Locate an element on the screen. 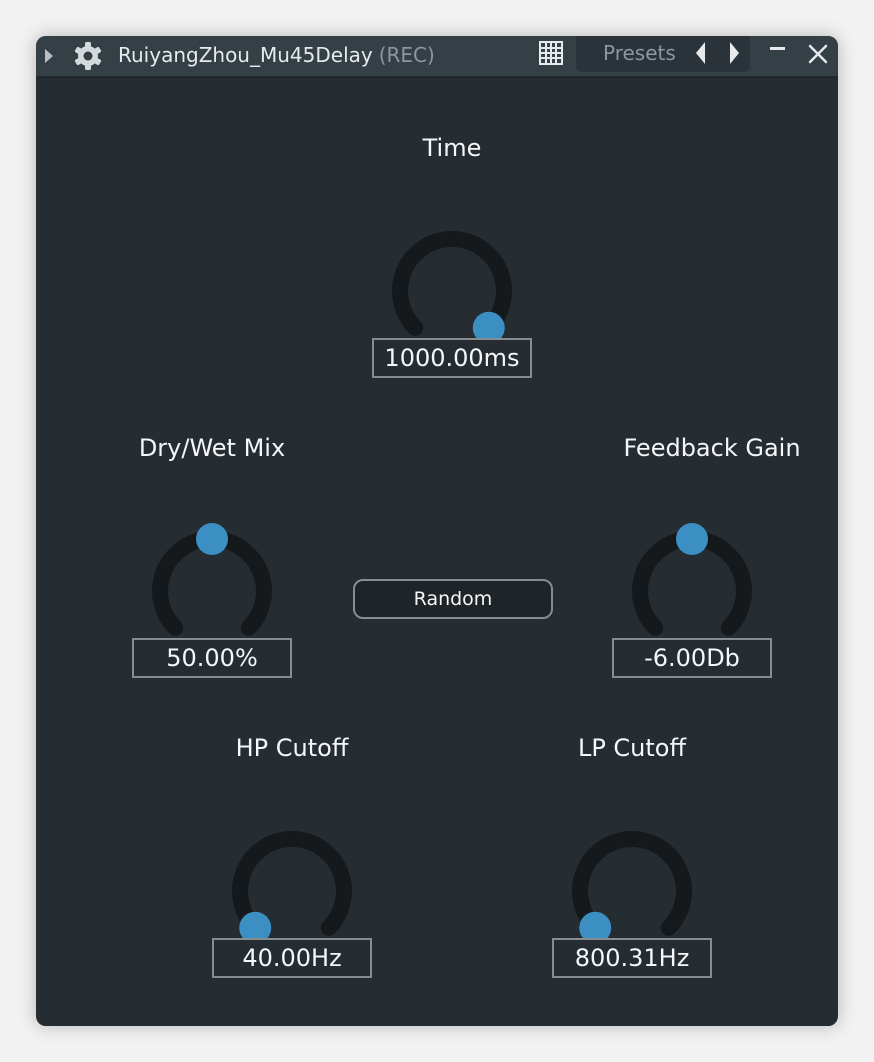  gear-icon is located at coordinates (88, 56).